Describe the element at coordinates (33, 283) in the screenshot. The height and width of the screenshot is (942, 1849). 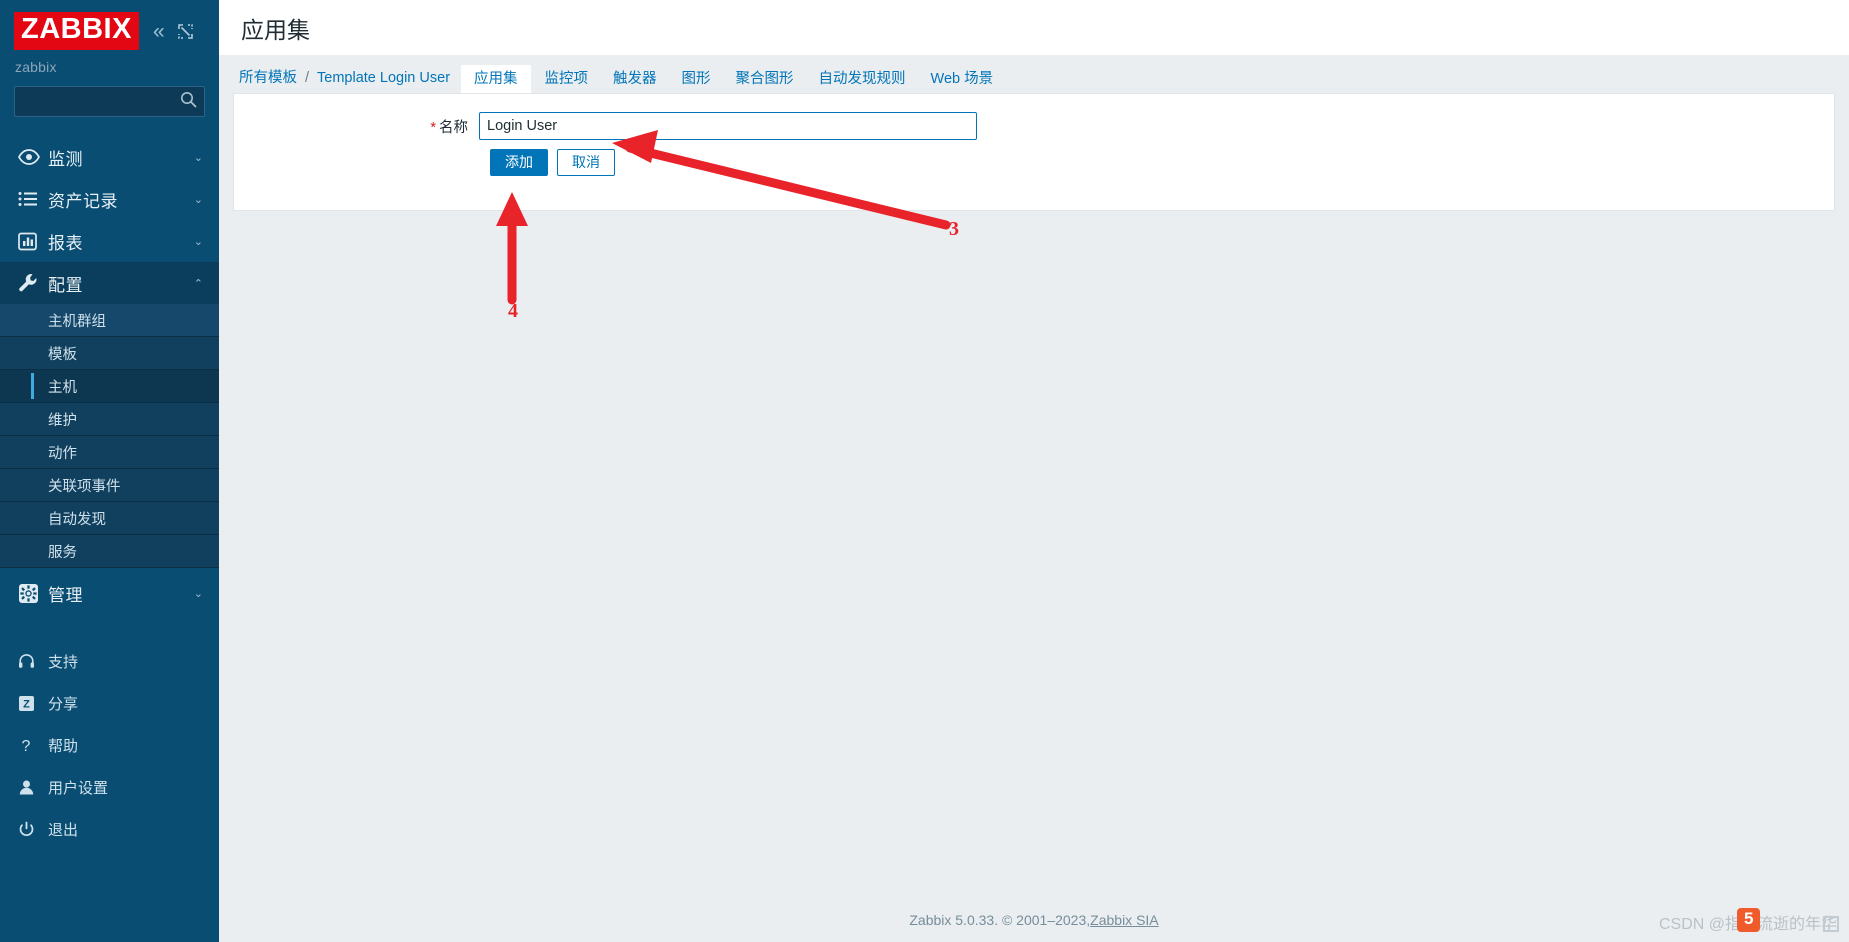
I see `wrench-icon` at that location.